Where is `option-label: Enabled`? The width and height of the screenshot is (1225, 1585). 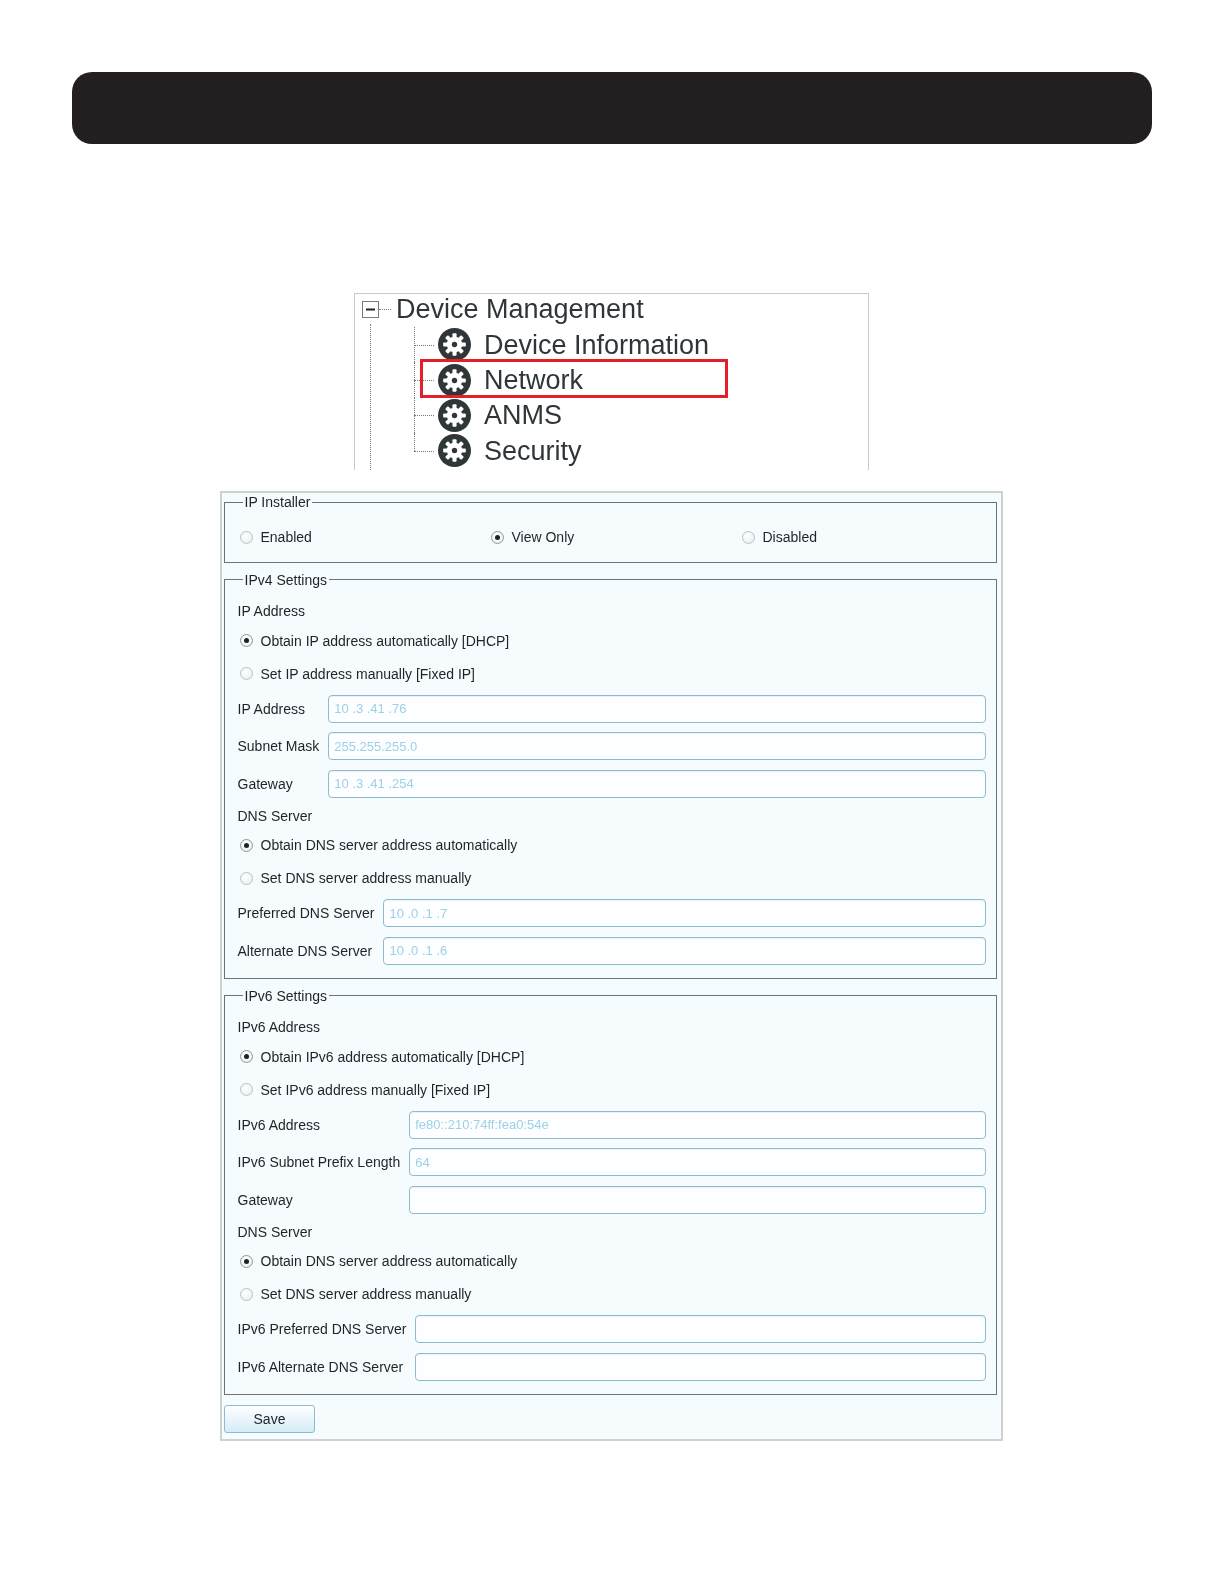
option-label: Enabled is located at coordinates (286, 537).